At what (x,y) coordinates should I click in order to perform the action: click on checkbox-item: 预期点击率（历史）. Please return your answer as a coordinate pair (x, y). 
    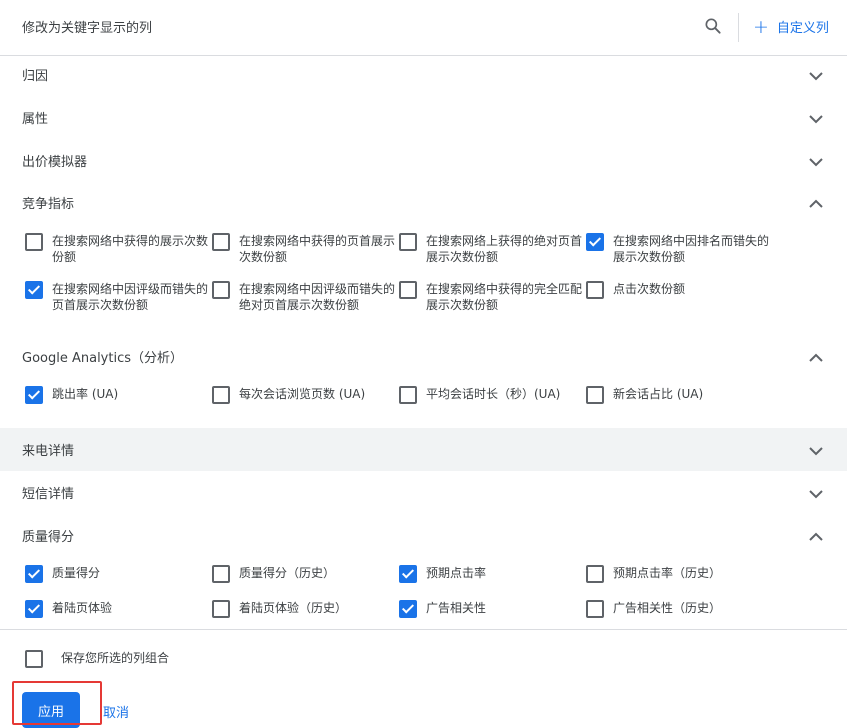
    Looking at the image, I should click on (677, 574).